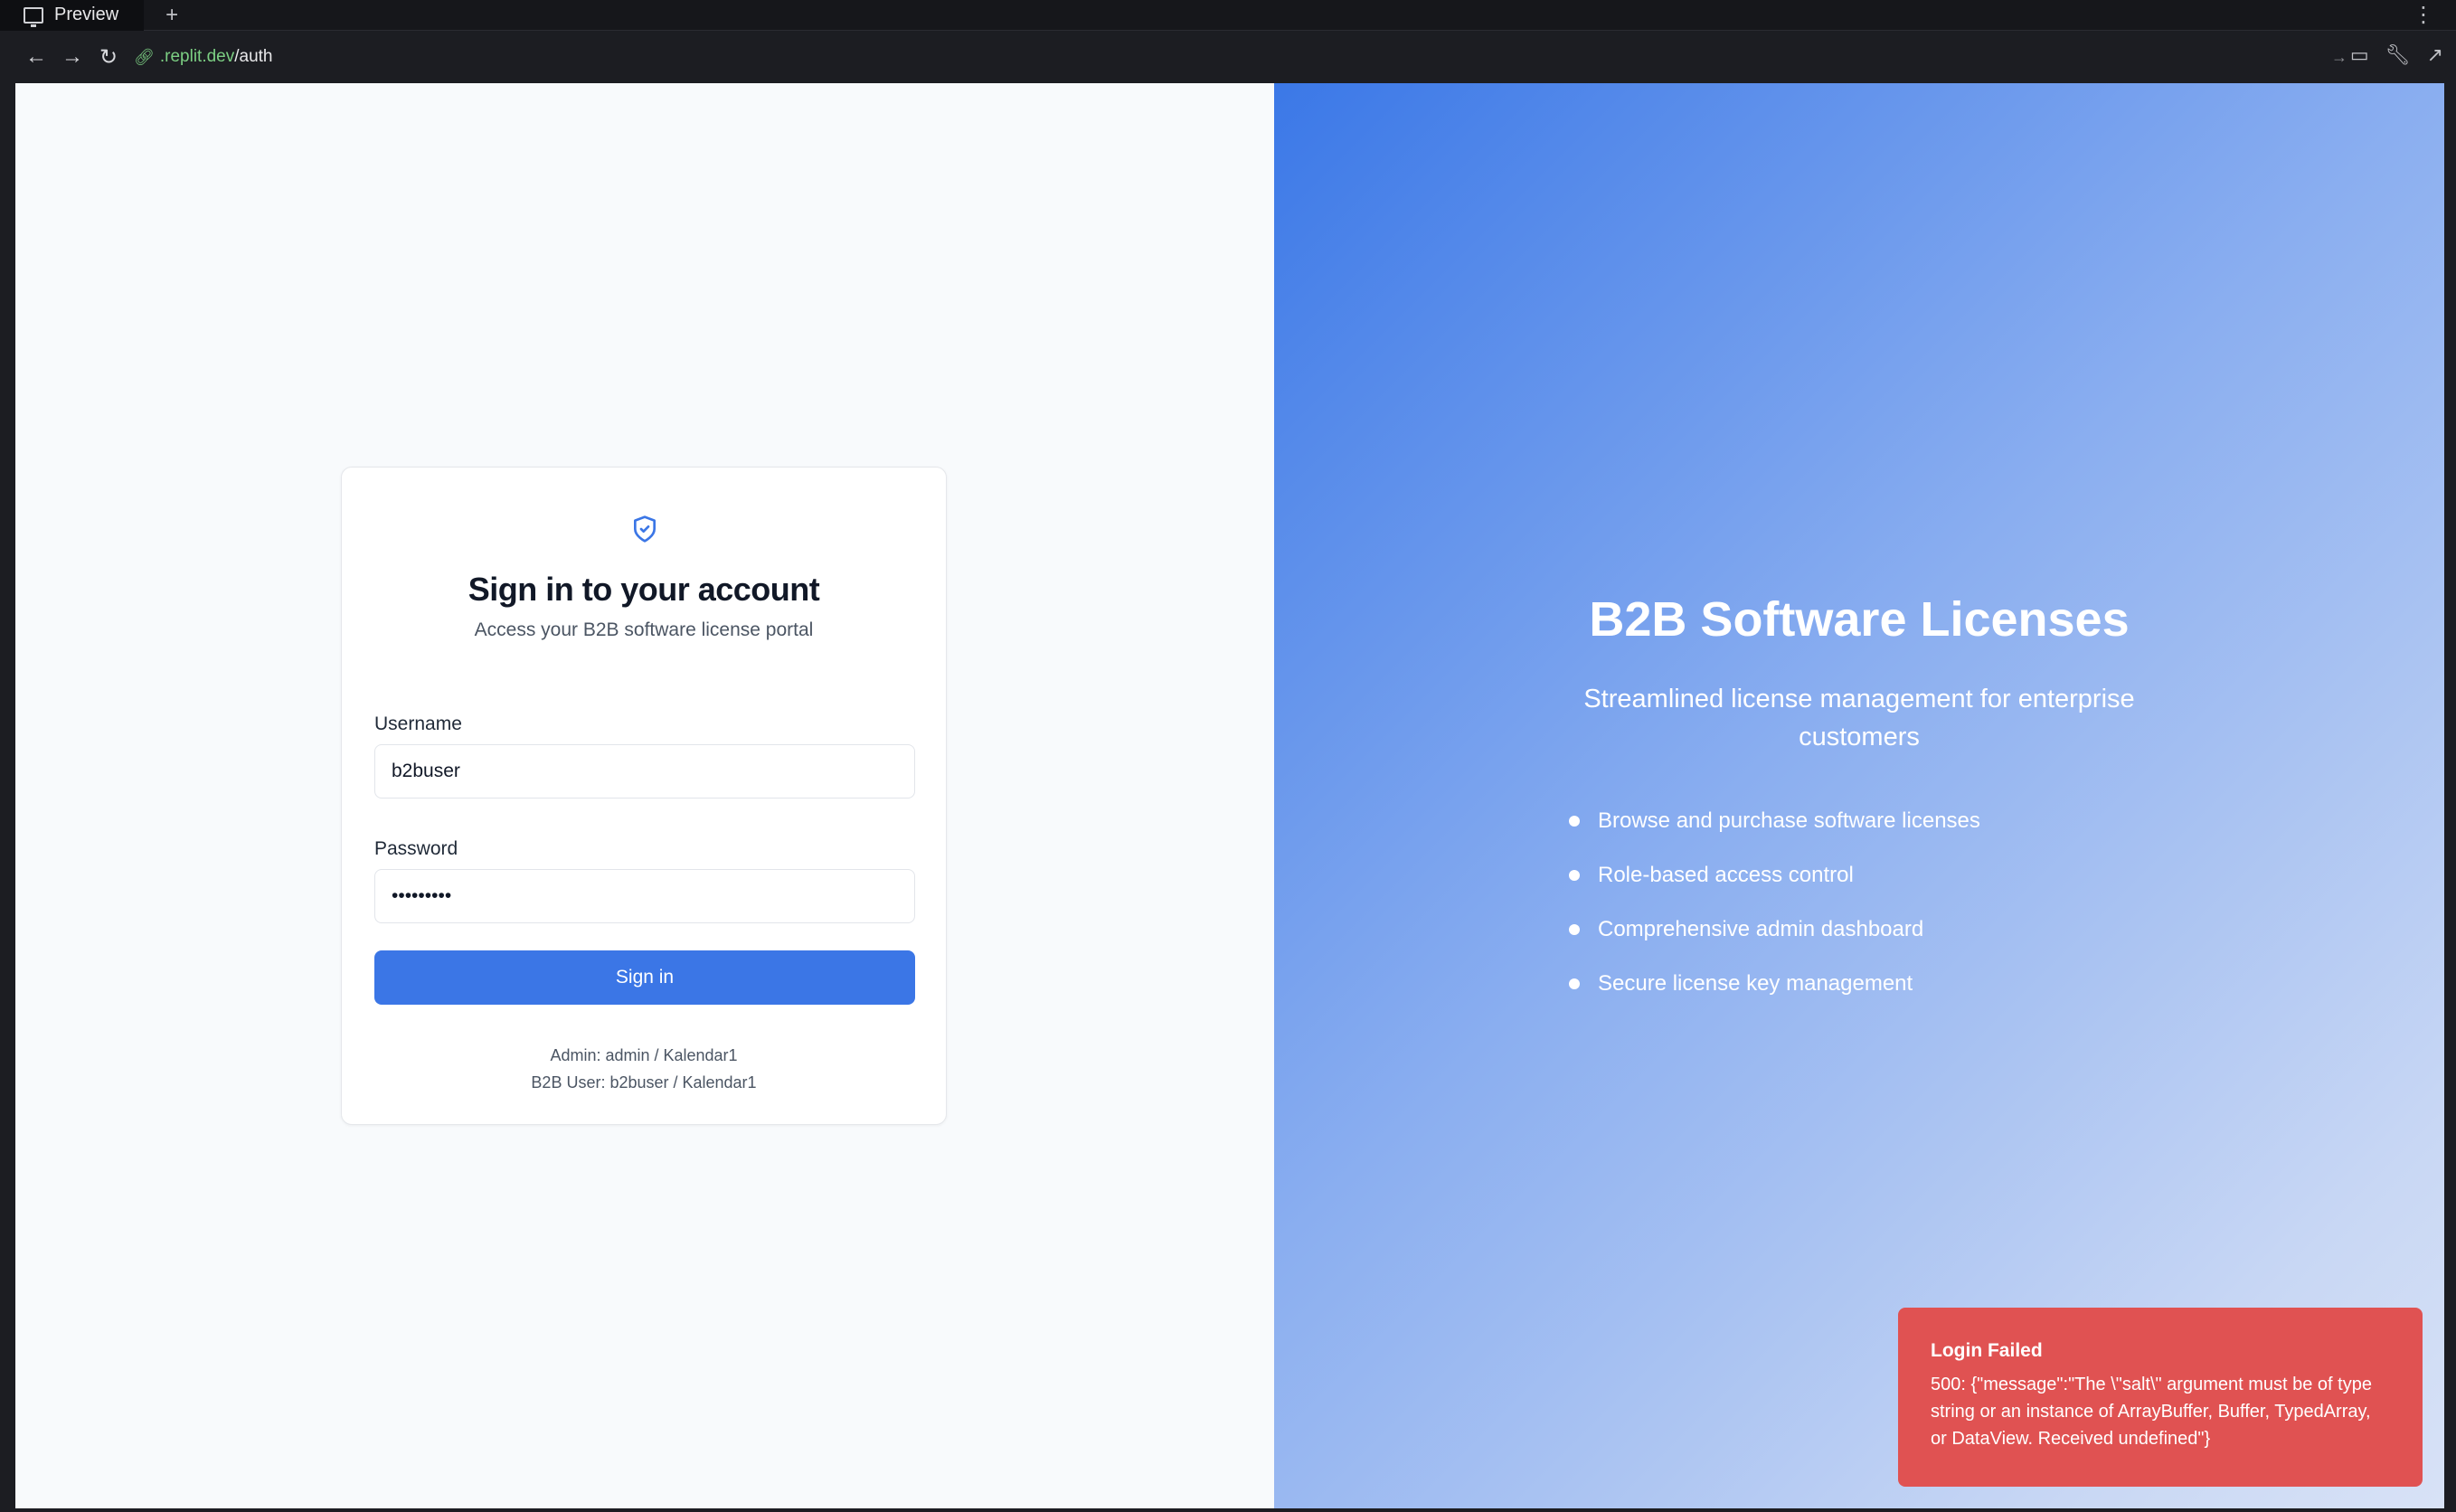 The width and height of the screenshot is (2456, 1512). What do you see at coordinates (1241, 57) in the screenshot?
I see `address-bar: 🔗︎ .replit.dev /auth →` at bounding box center [1241, 57].